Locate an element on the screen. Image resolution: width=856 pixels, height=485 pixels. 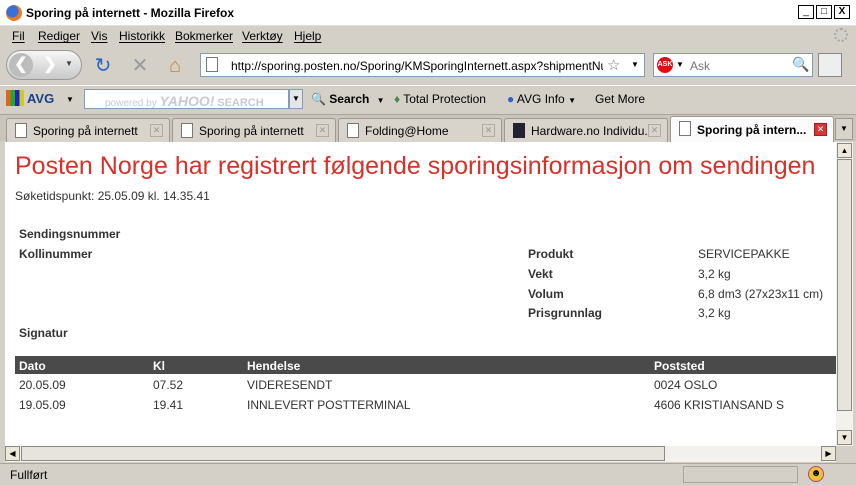
cell-kl: 19.41 is located at coordinates (168, 405).